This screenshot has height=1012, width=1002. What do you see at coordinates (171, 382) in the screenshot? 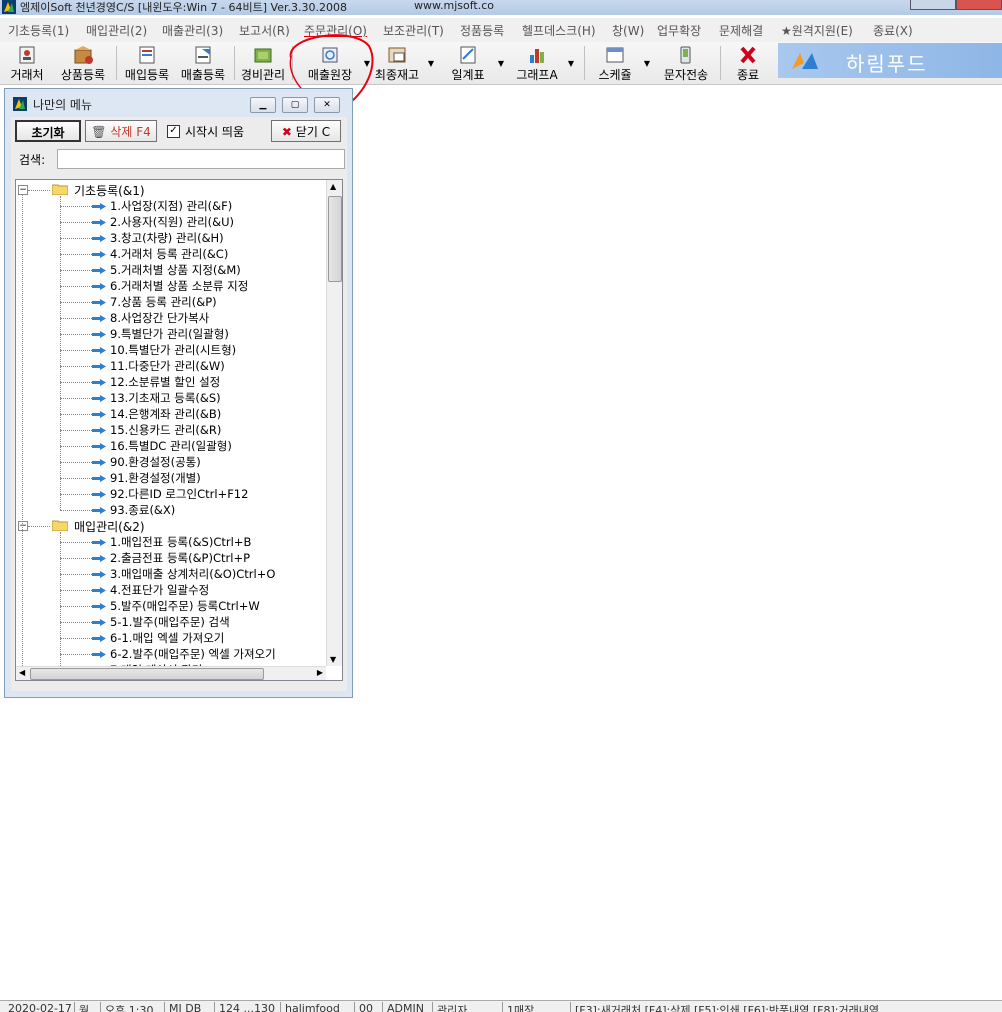
I see `tree-item: 12.소분류별 할인 설정` at bounding box center [171, 382].